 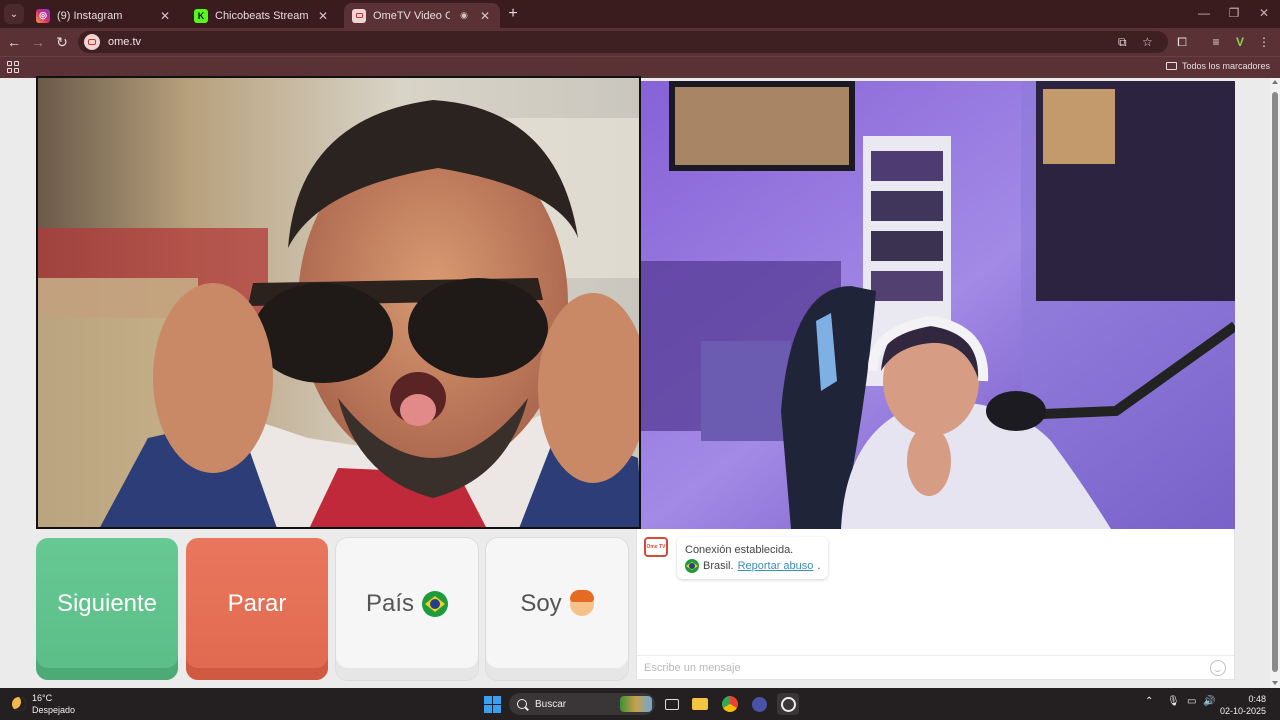 What do you see at coordinates (1243, 705) in the screenshot?
I see `system-clock: 0:48 02-10-2025` at bounding box center [1243, 705].